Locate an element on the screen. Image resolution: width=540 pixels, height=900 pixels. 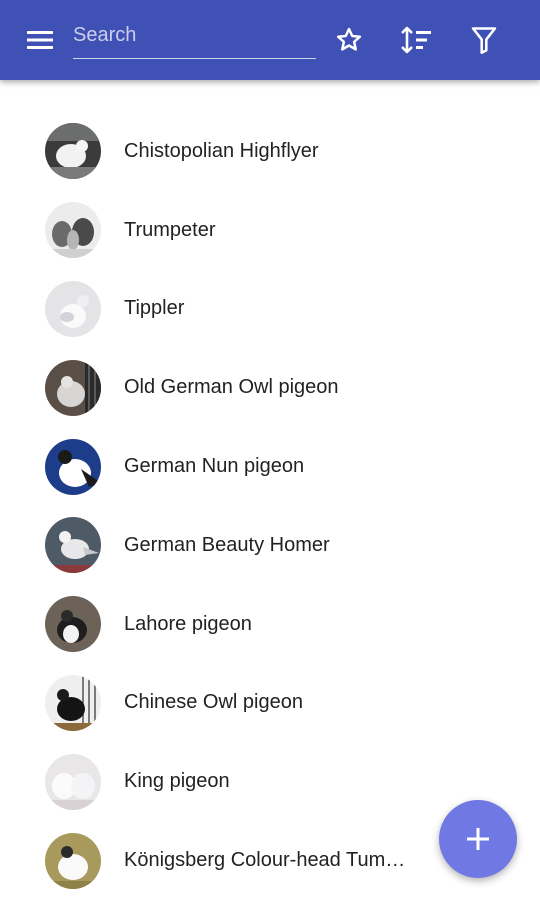
filter-button is located at coordinates (484, 40).